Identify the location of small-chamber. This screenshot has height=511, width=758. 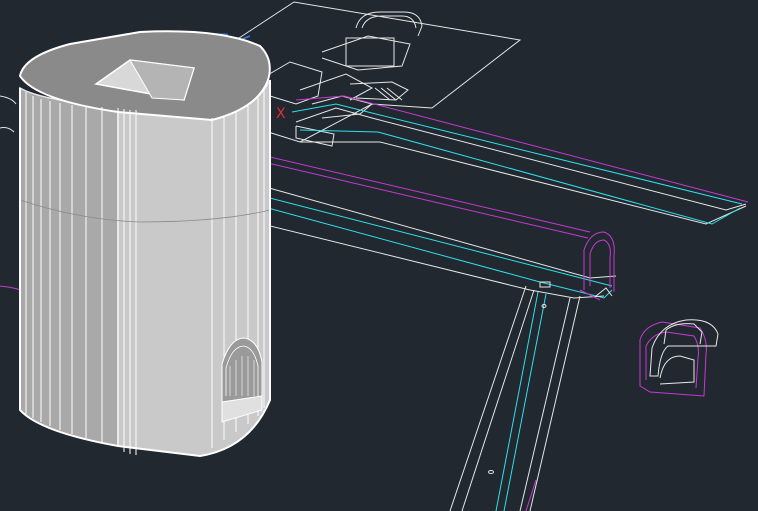
(679, 358).